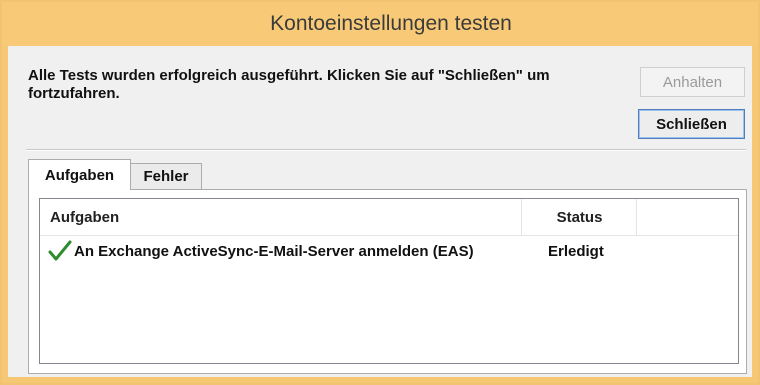 The width and height of the screenshot is (760, 385). What do you see at coordinates (166, 176) in the screenshot?
I see `tab-fehler: Fehler` at bounding box center [166, 176].